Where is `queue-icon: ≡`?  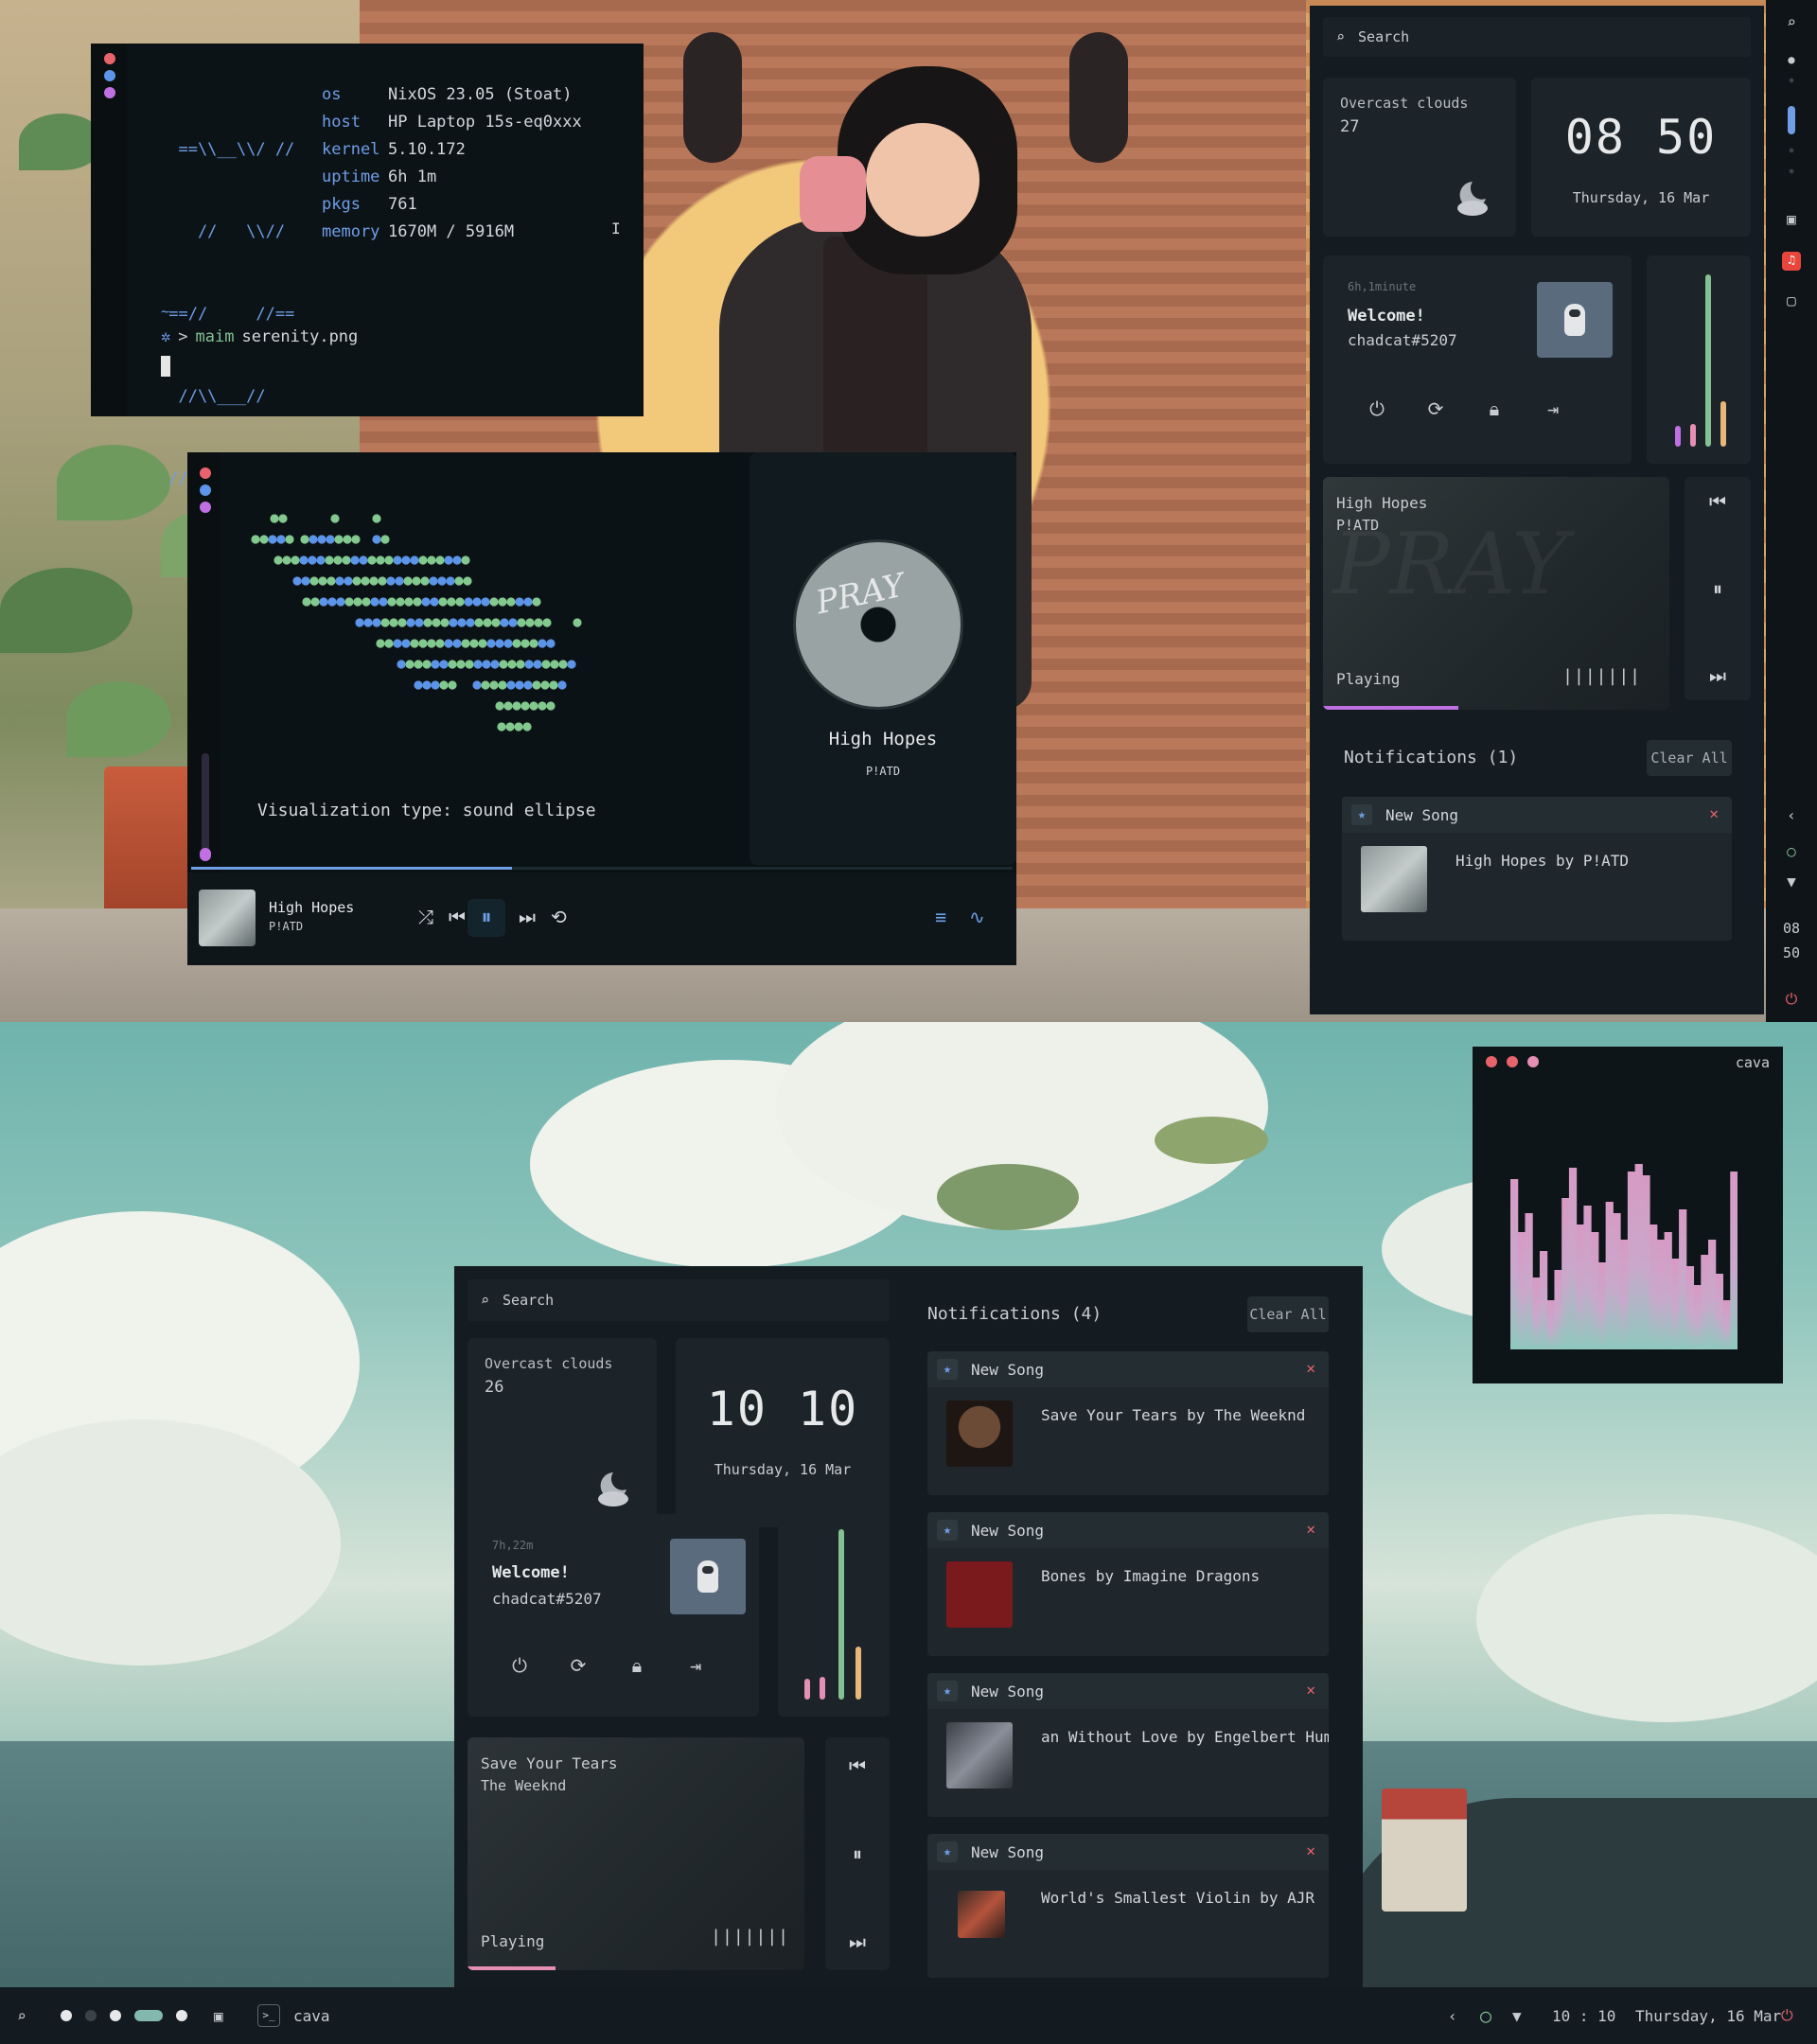
queue-icon: ≡ is located at coordinates (940, 917).